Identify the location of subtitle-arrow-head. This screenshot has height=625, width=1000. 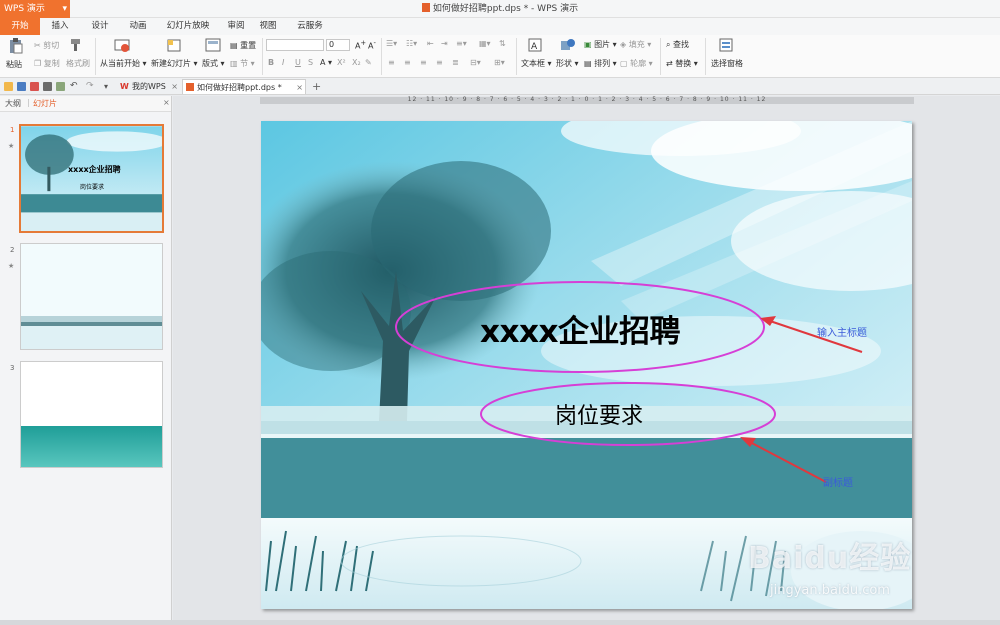
(748, 442).